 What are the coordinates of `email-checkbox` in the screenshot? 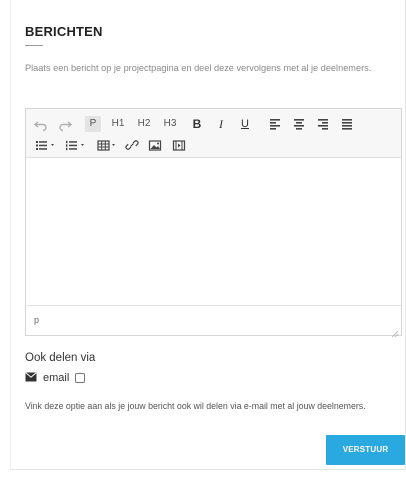 It's located at (80, 378).